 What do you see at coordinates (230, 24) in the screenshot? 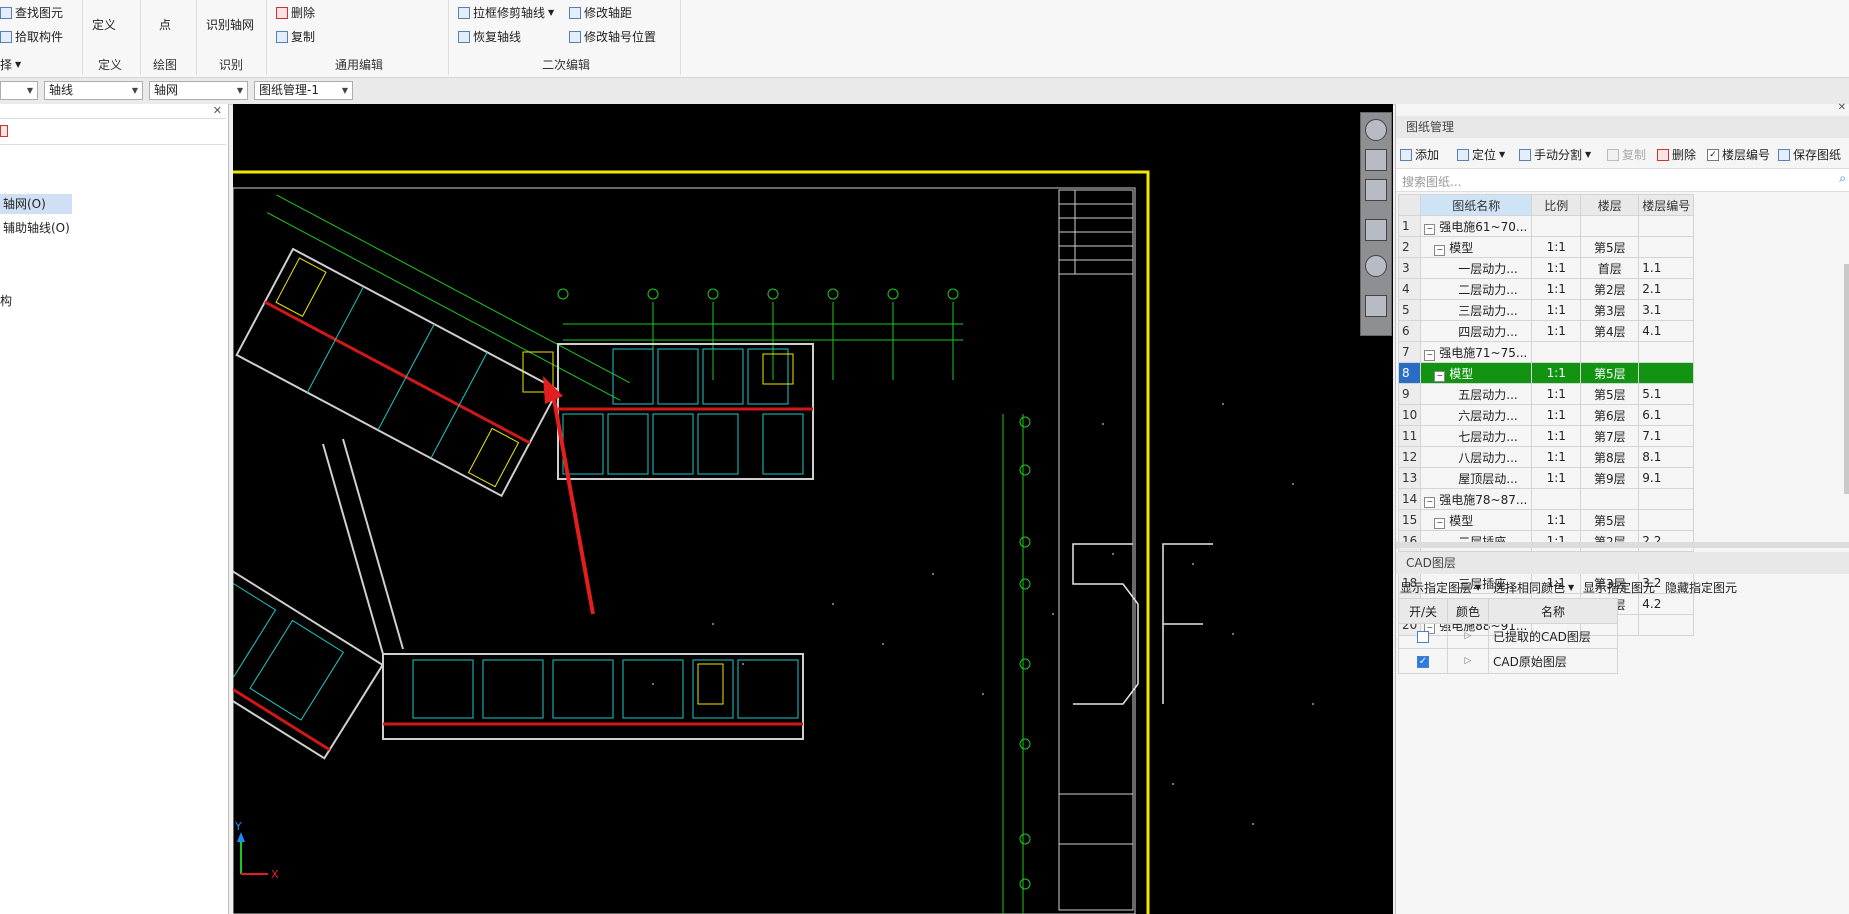
I see `identify-axis-button: 识别轴网` at bounding box center [230, 24].